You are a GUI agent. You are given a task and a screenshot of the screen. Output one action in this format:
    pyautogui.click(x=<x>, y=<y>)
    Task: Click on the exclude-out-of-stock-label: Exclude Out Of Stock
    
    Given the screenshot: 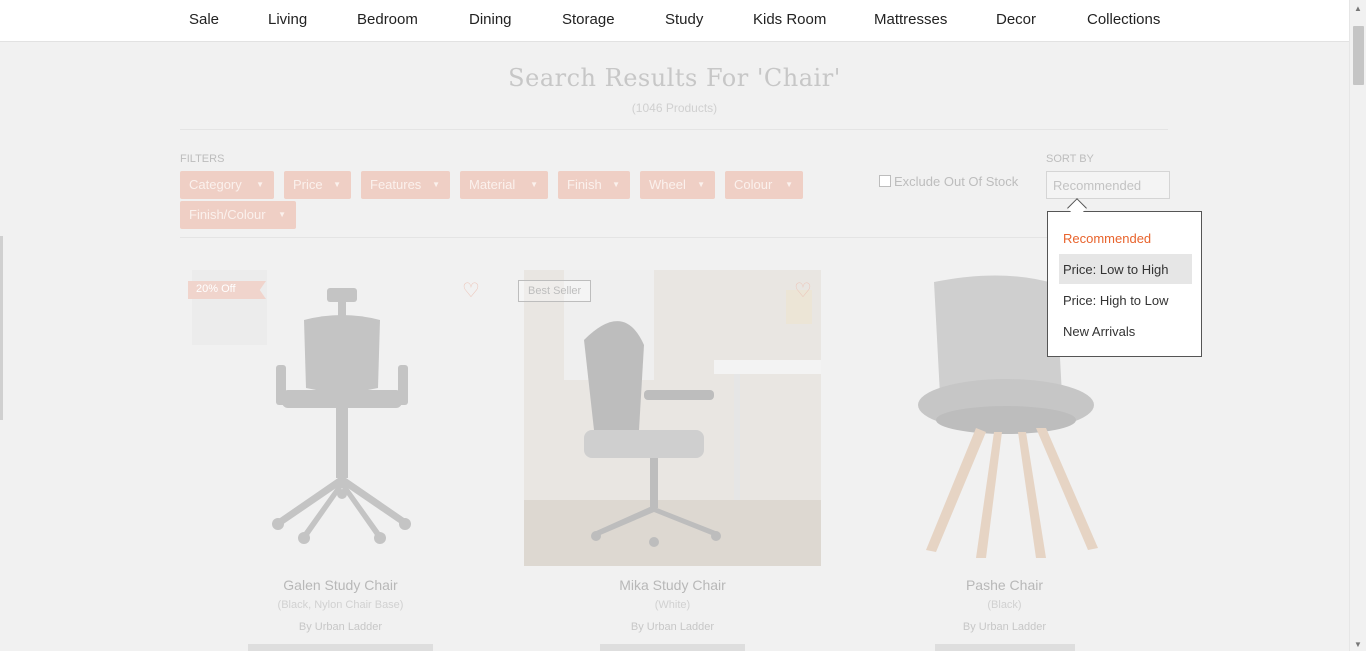 What is the action you would take?
    pyautogui.click(x=956, y=181)
    